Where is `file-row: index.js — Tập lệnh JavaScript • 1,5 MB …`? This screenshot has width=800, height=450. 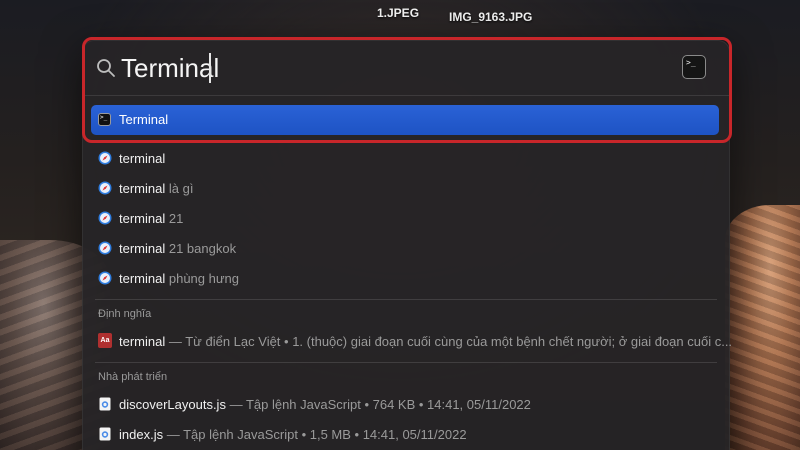
file-row: index.js — Tập lệnh JavaScript • 1,5 MB … is located at coordinates (406, 434).